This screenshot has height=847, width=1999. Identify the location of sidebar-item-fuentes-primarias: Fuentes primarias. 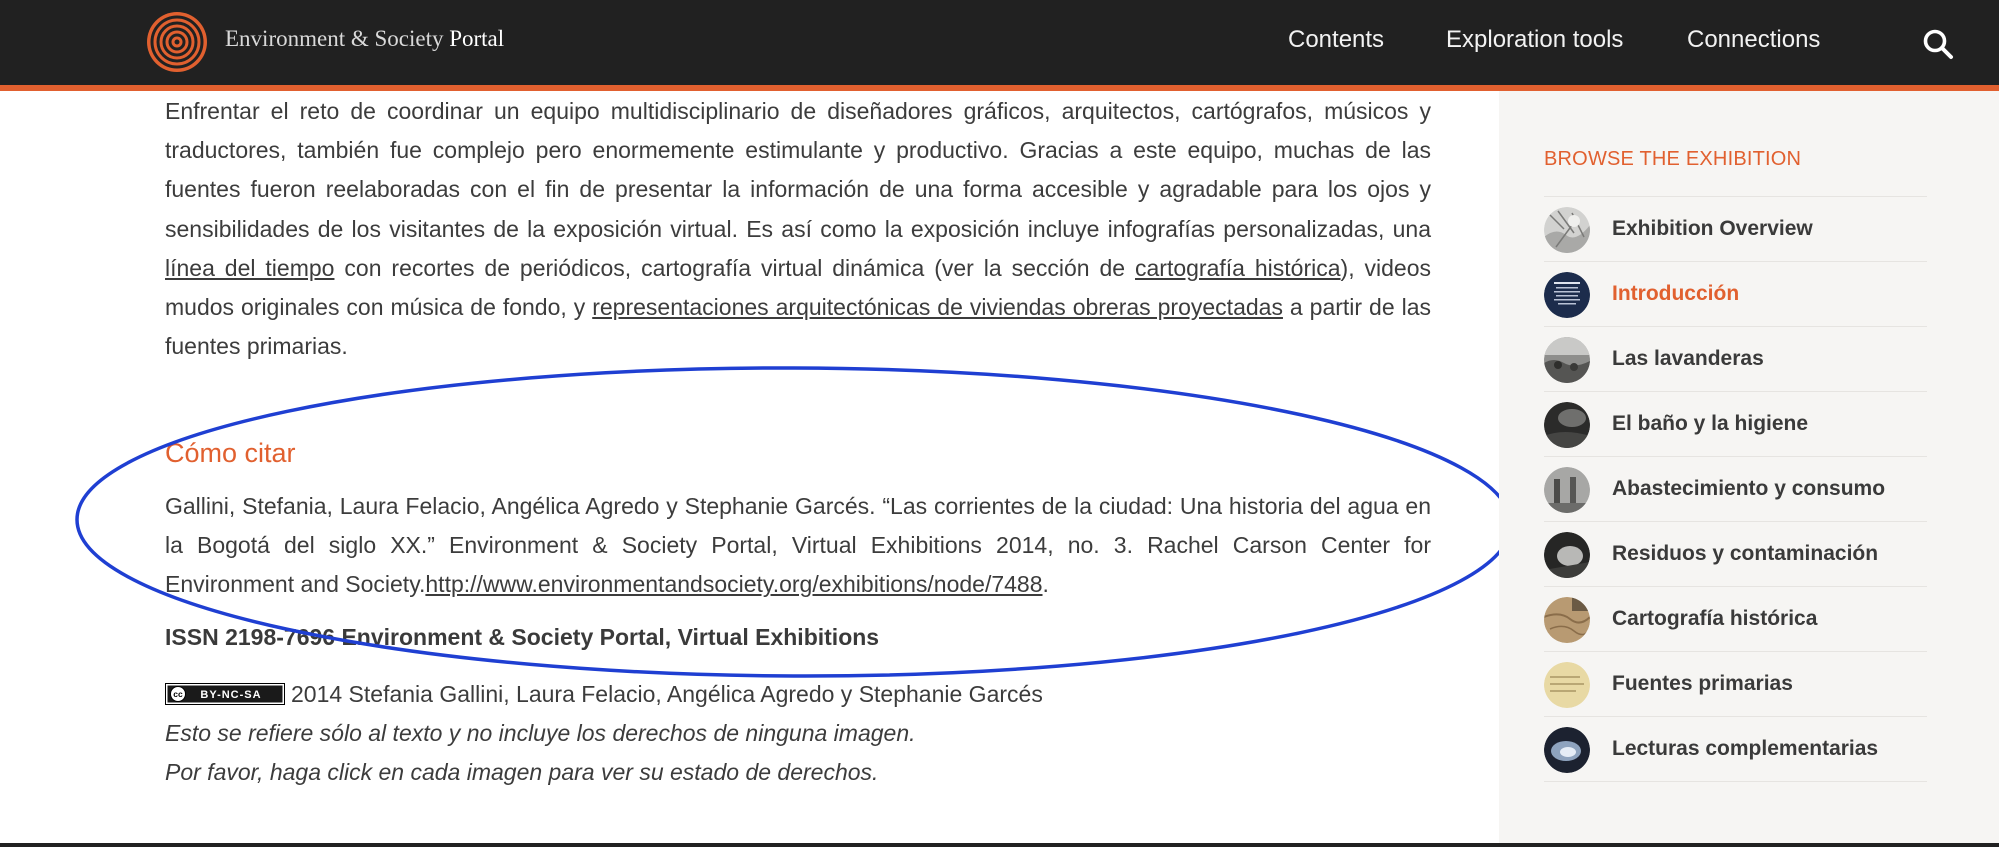
(1735, 684).